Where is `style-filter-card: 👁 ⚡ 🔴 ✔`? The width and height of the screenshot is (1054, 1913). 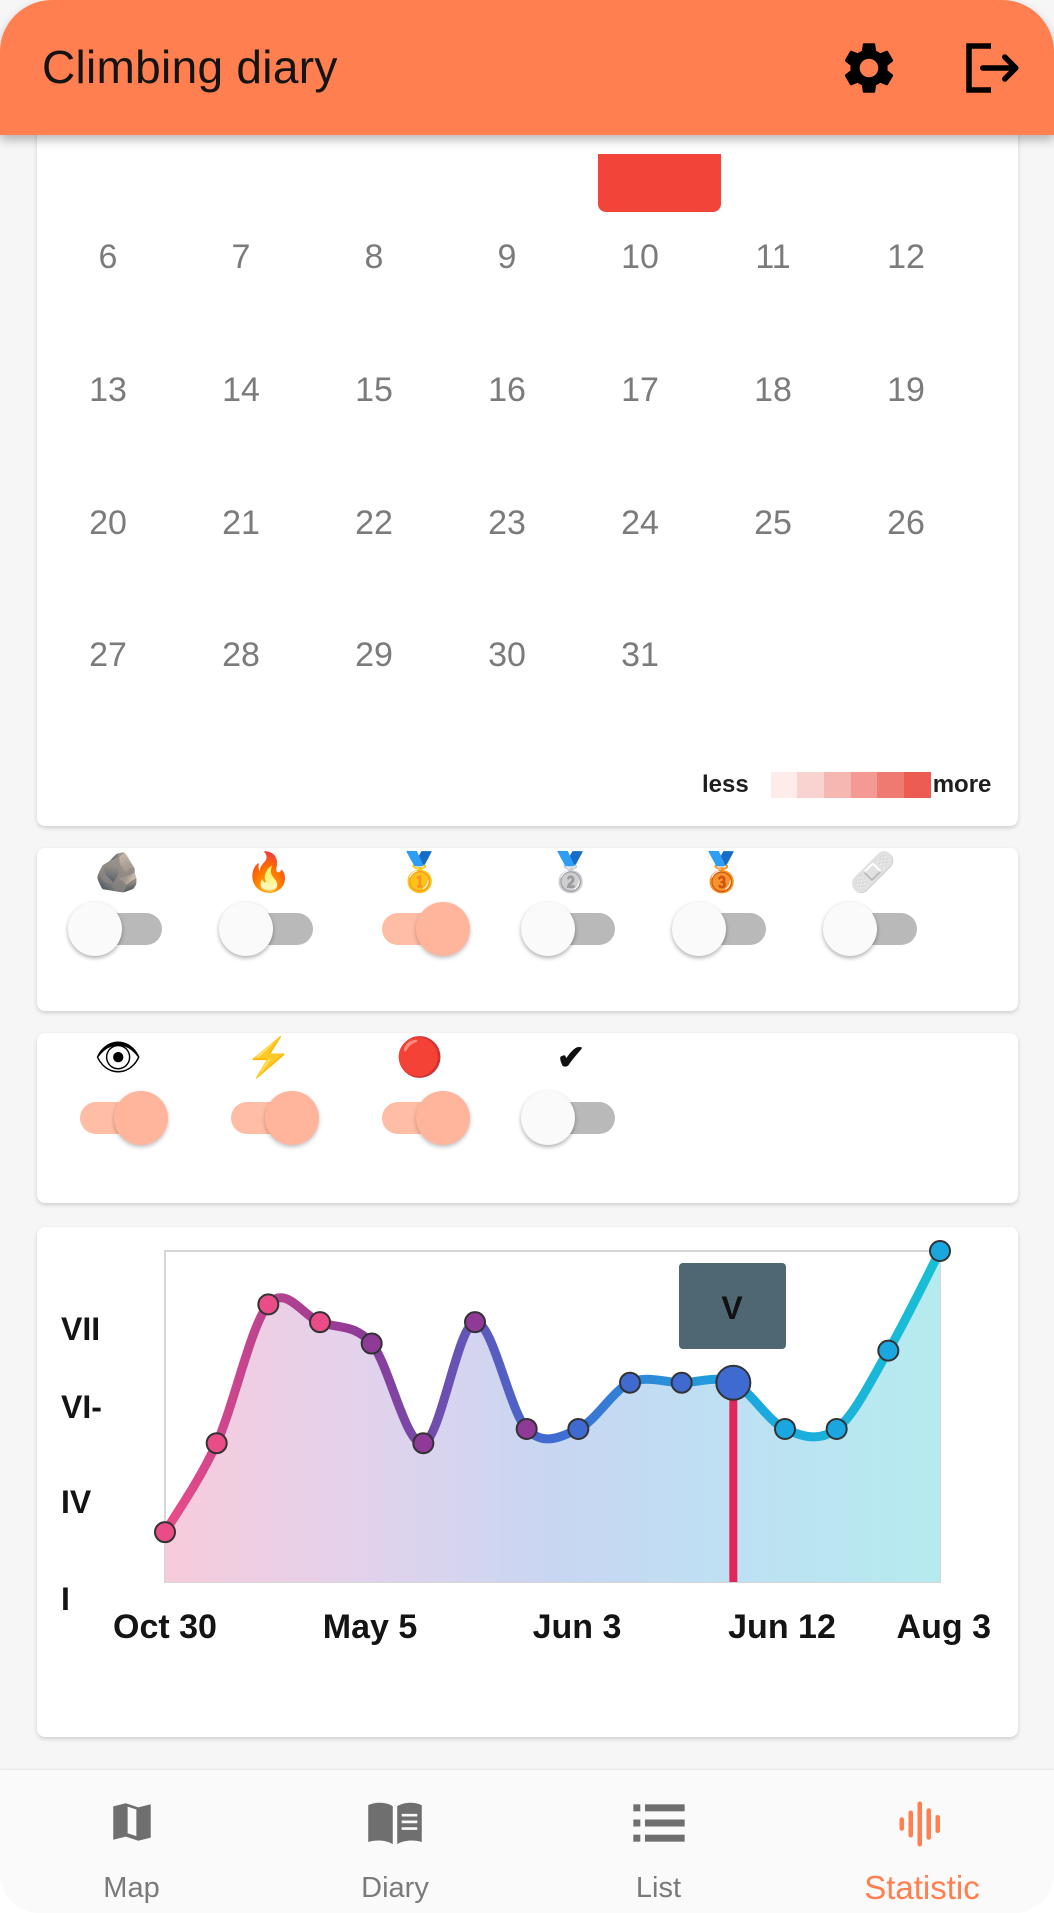
style-filter-card: 👁 ⚡ 🔴 ✔ is located at coordinates (527, 1118).